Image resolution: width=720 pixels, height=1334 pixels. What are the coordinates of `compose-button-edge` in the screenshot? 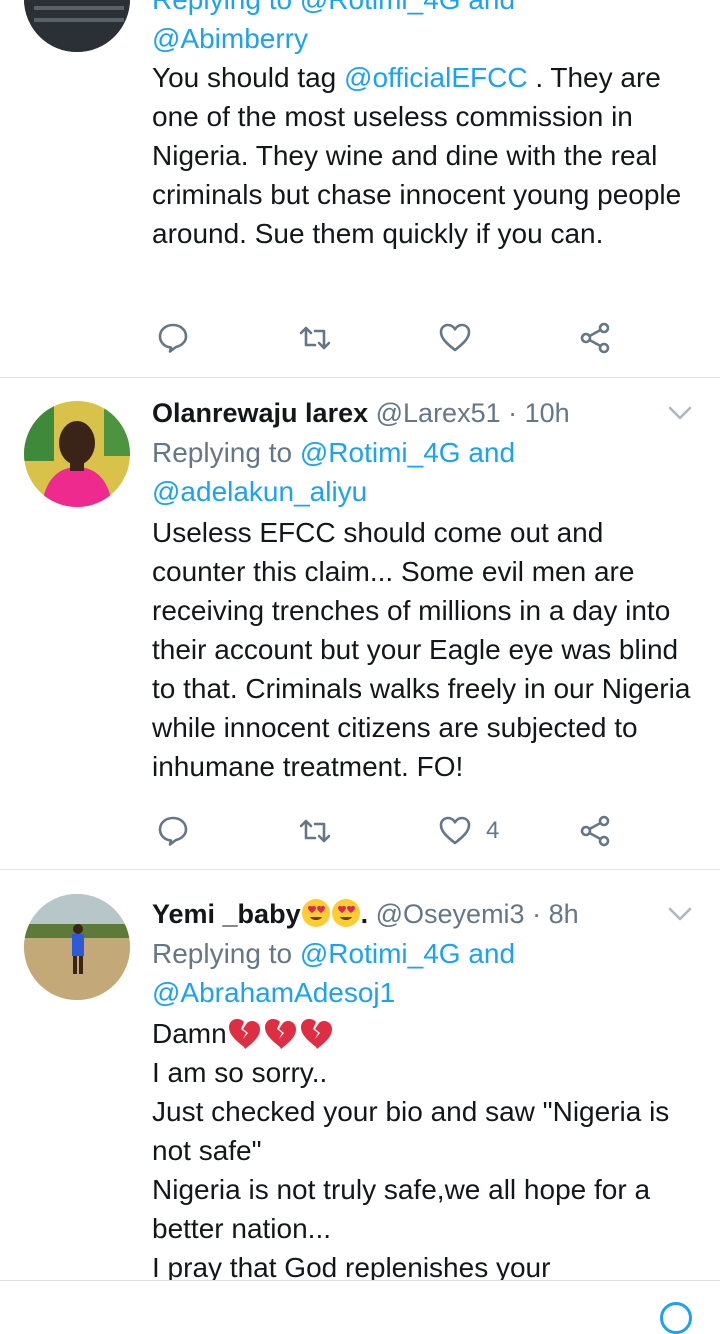 It's located at (676, 1318).